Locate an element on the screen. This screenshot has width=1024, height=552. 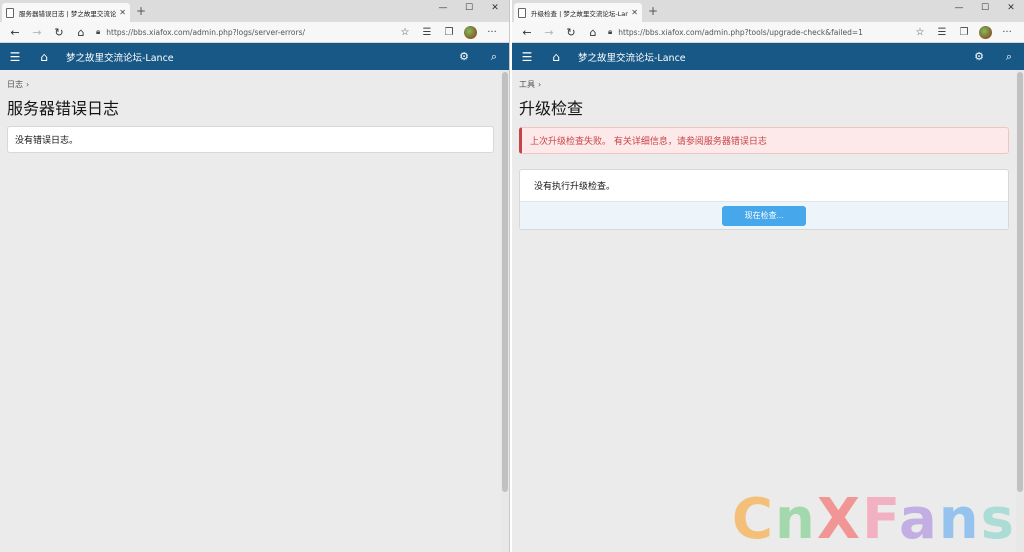
error-alert: 上次升级检查失败。 有关详细信息，请参阅服务器错误日志 is located at coordinates (764, 140).